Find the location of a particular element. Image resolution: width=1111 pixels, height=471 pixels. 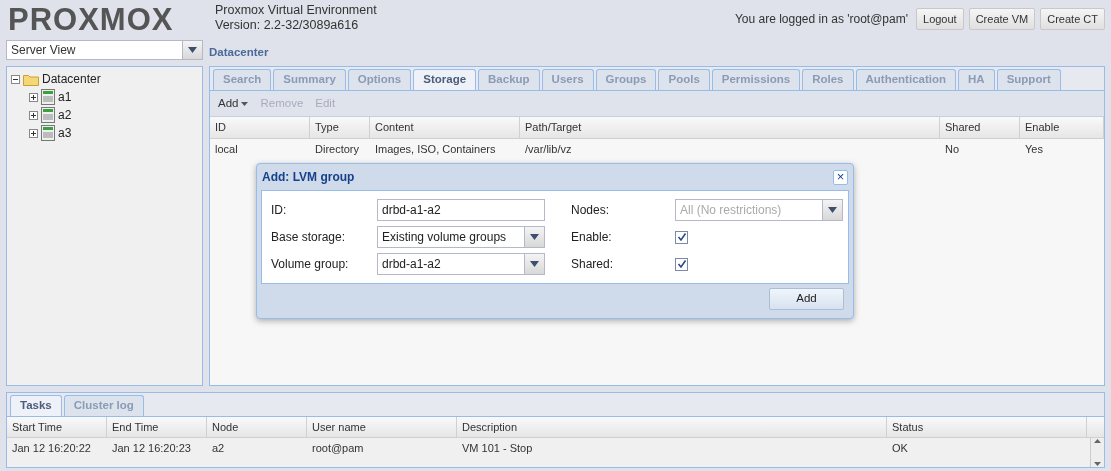

folder-icon is located at coordinates (31, 79).